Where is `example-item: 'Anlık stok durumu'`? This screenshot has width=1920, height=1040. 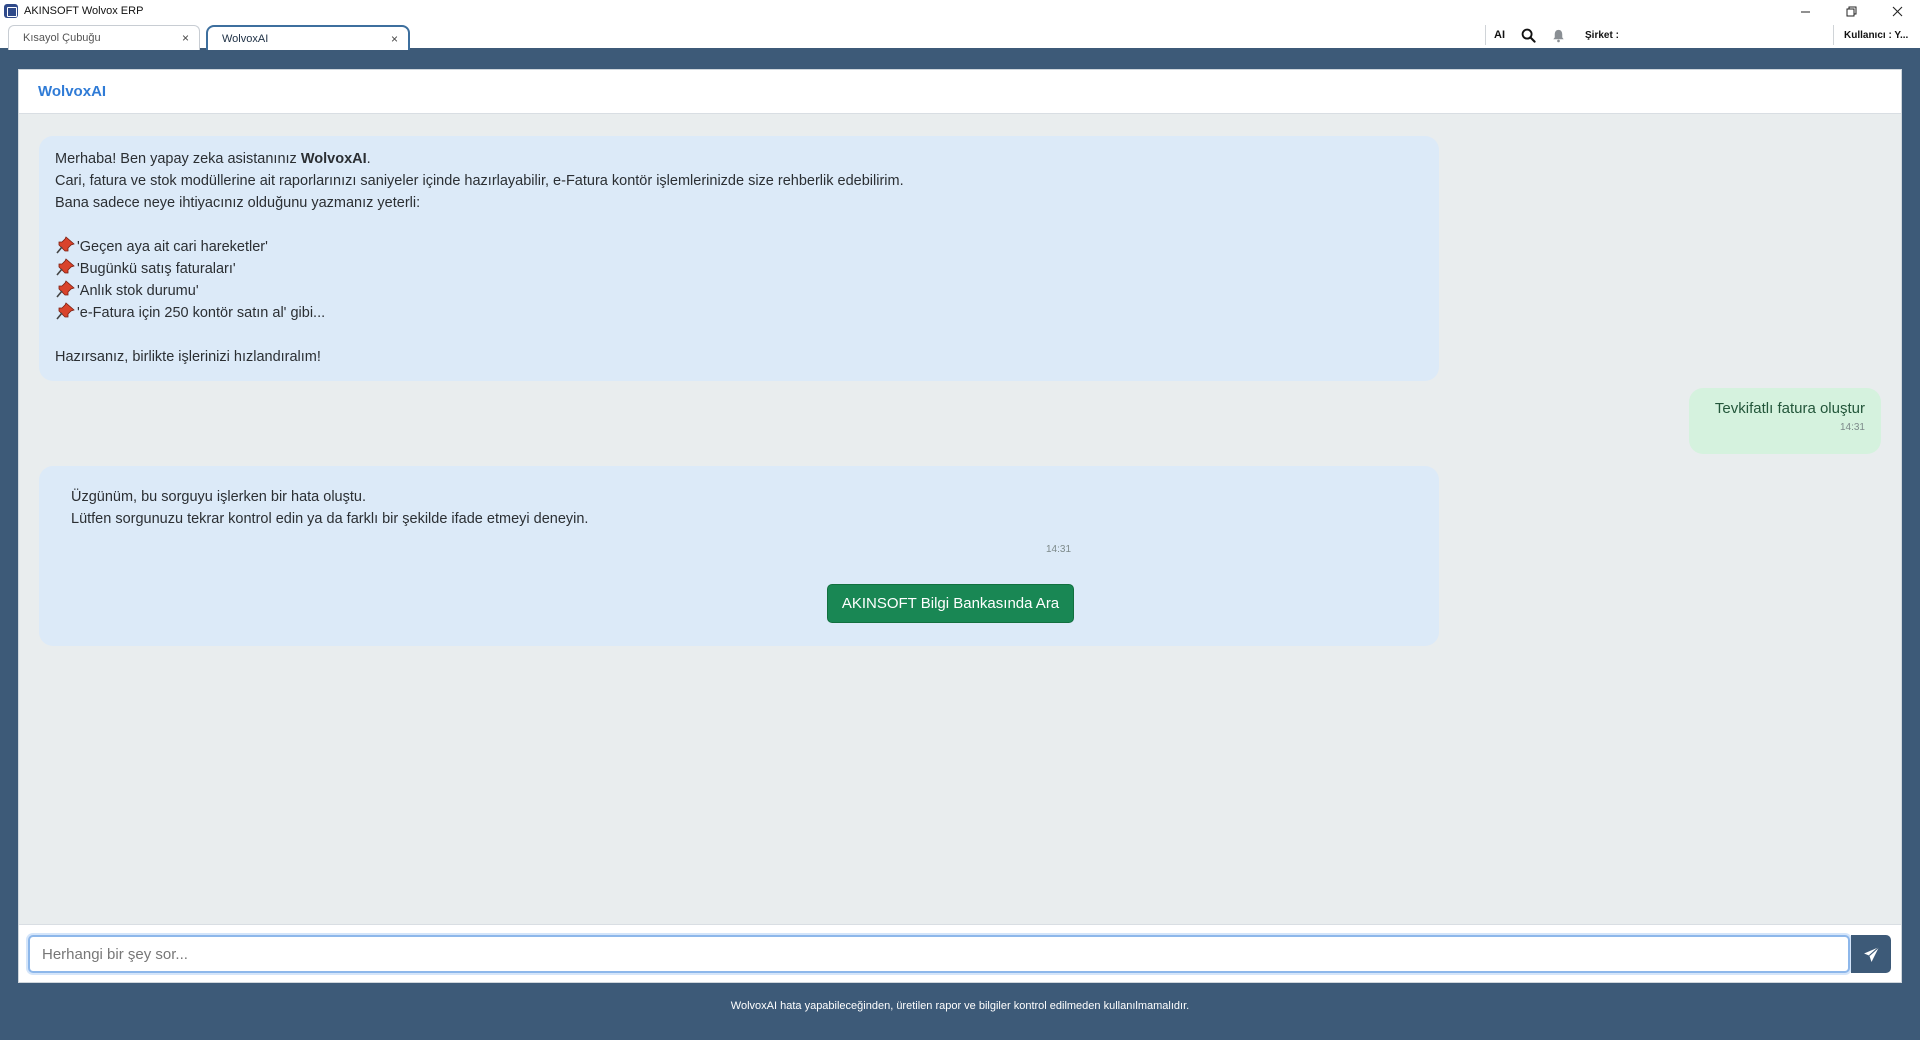 example-item: 'Anlık stok durumu' is located at coordinates (739, 291).